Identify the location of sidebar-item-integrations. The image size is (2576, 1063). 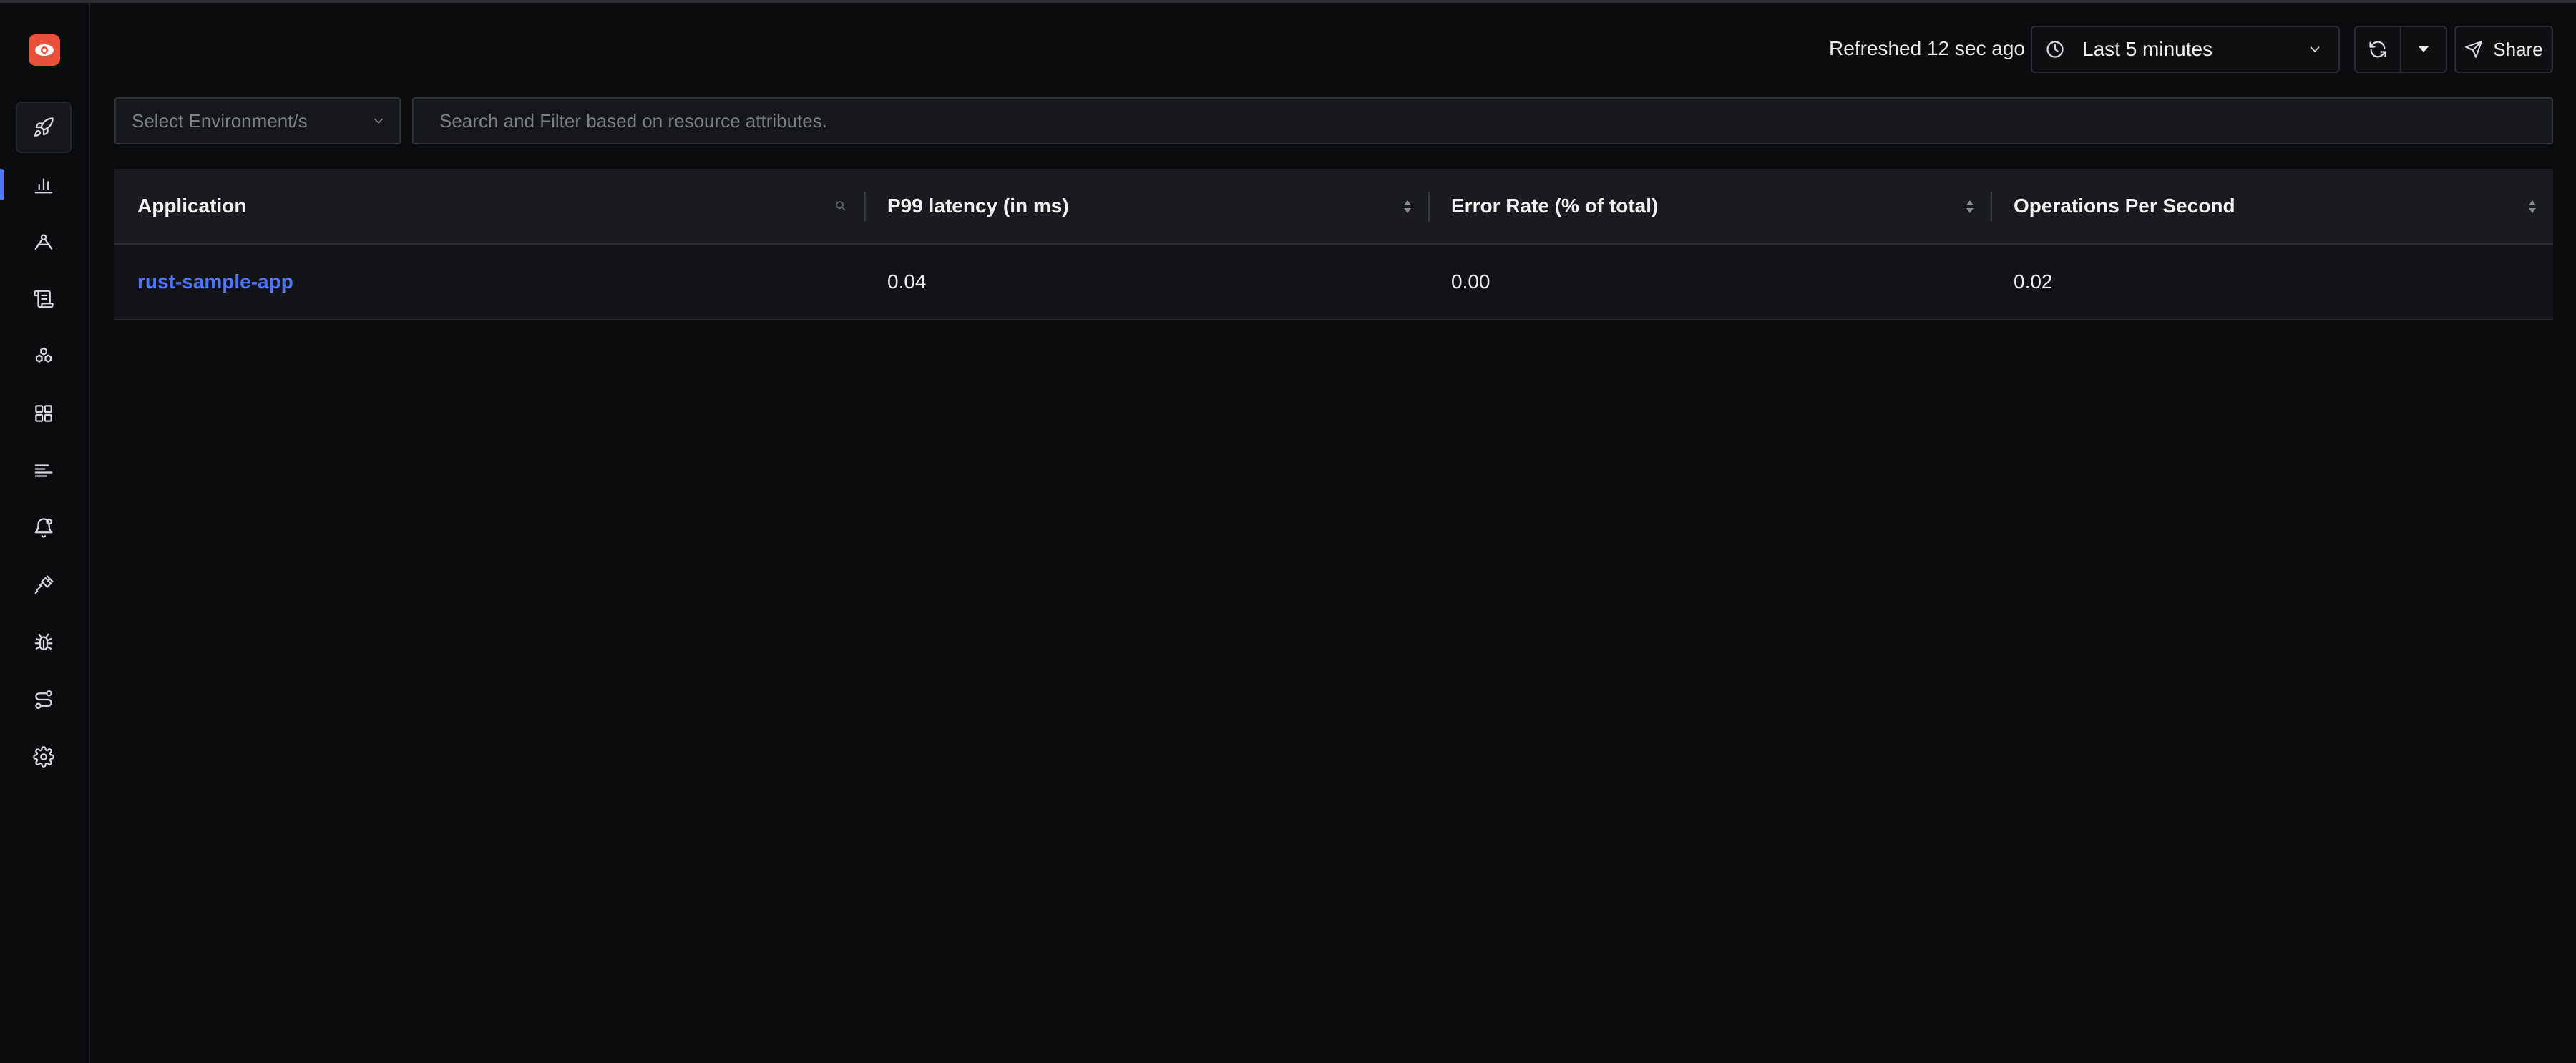
(44, 585).